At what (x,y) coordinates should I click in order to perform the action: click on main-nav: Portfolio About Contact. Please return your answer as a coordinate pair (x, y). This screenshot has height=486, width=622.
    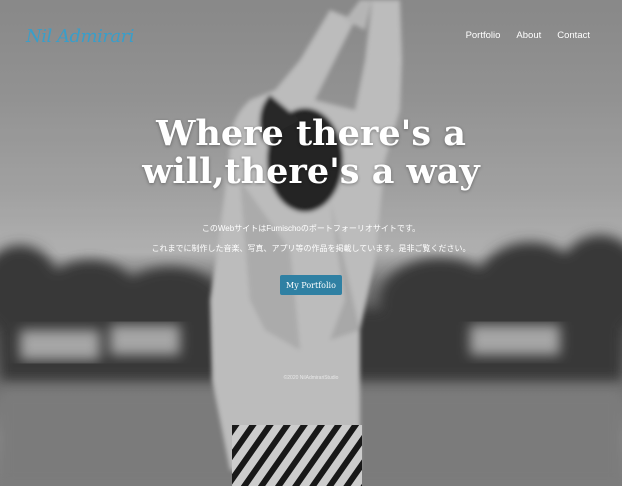
    Looking at the image, I should click on (528, 35).